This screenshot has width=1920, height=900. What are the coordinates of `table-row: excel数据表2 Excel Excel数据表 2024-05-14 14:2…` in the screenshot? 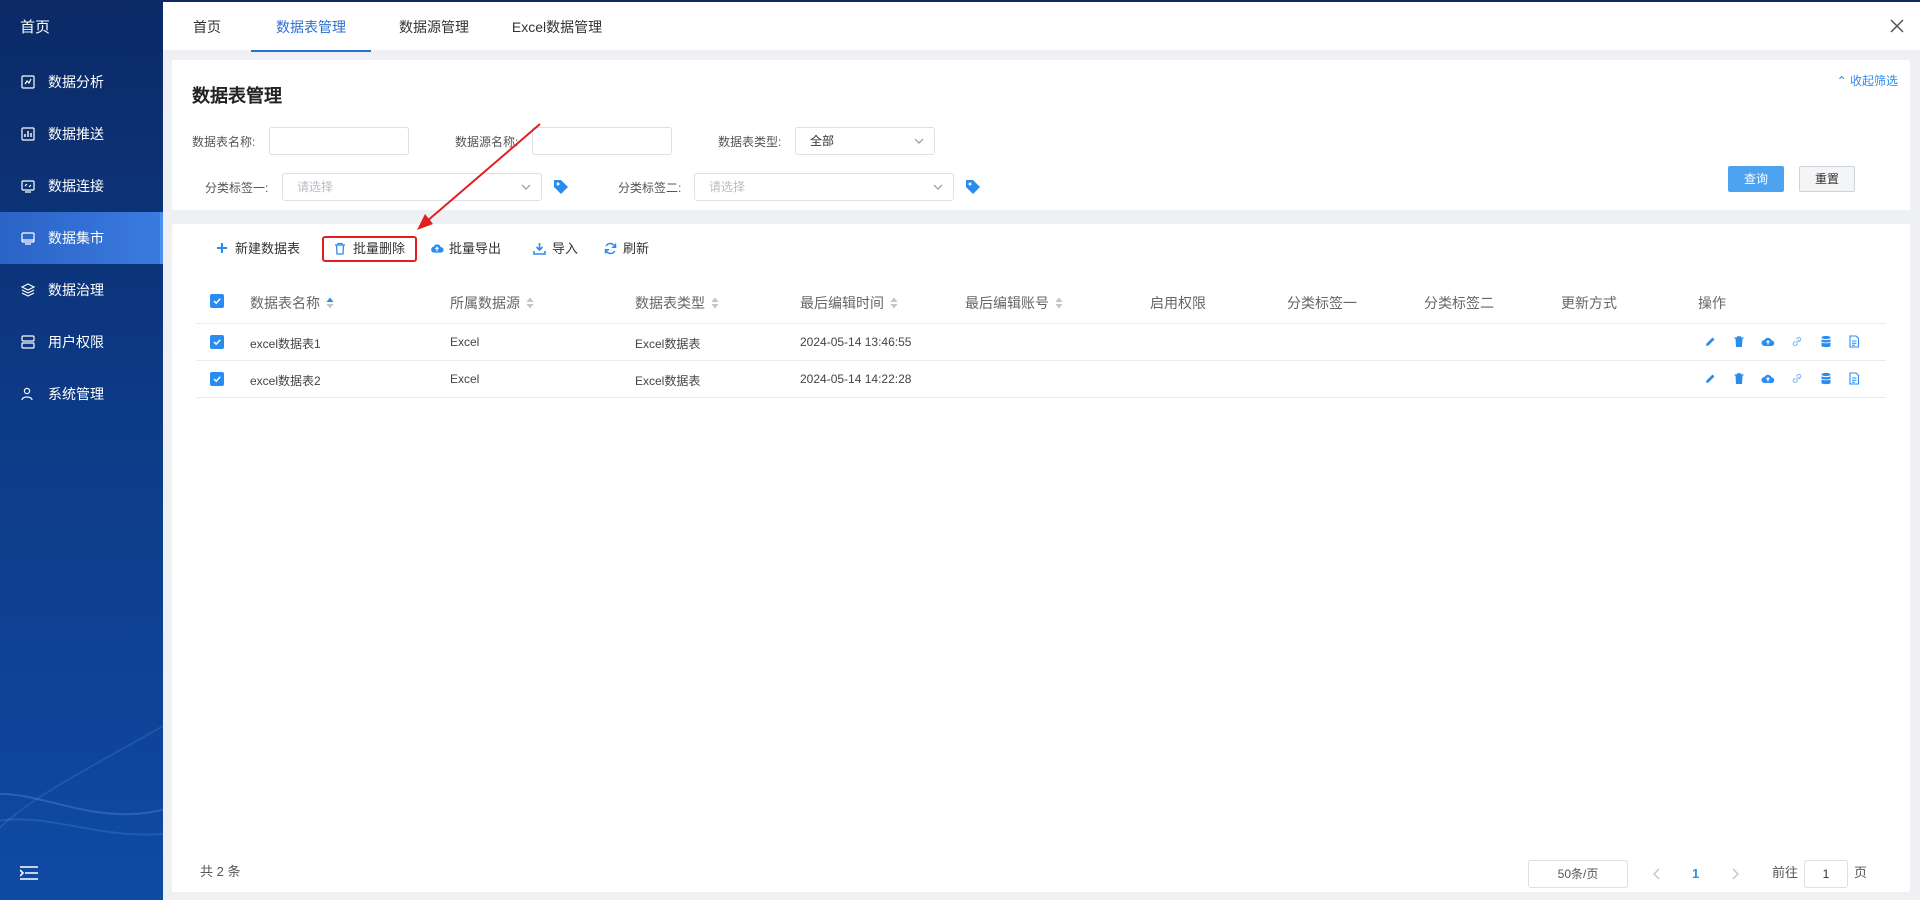 It's located at (1041, 379).